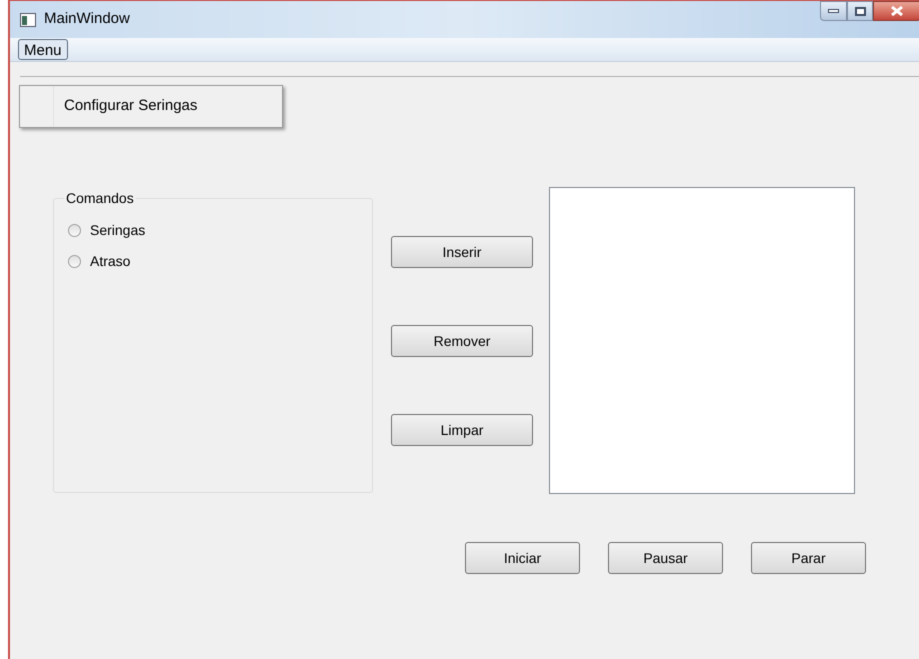  Describe the element at coordinates (665, 558) in the screenshot. I see `control-button: Pausar` at that location.